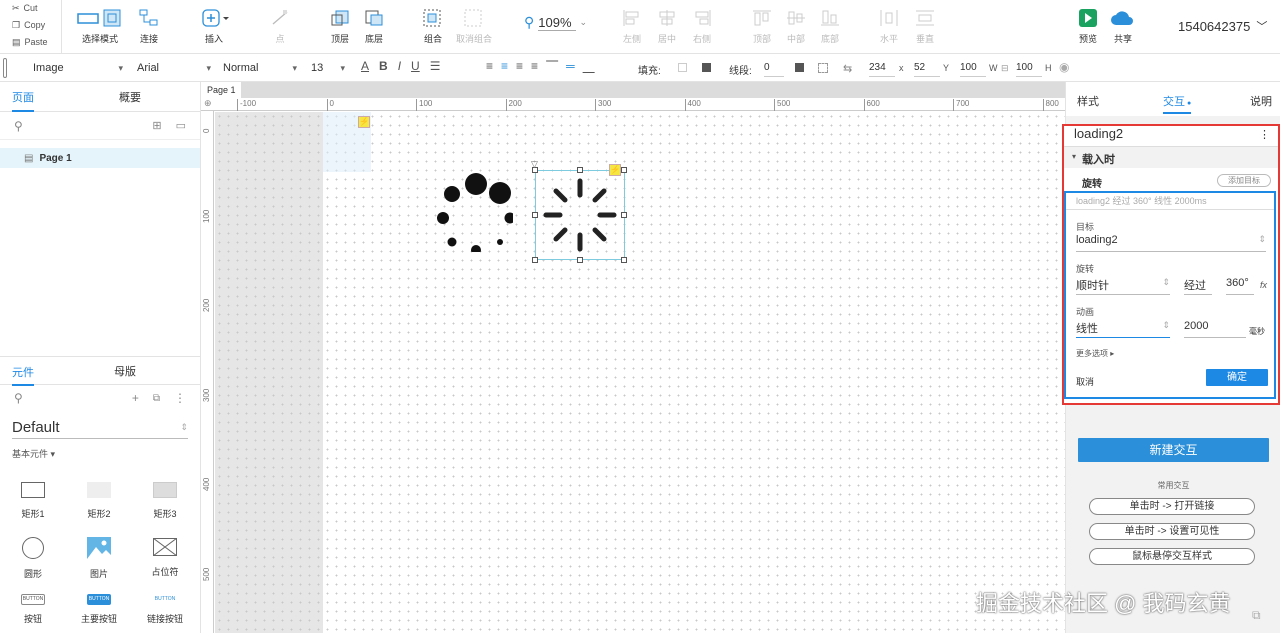  I want to click on tab-notes: 说明, so click(1261, 101).